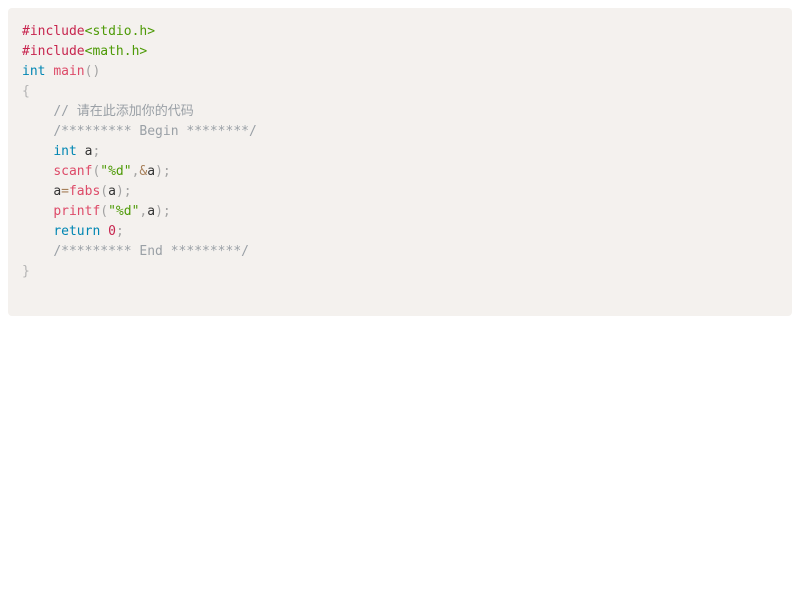 This screenshot has height=600, width=800. What do you see at coordinates (26, 91) in the screenshot?
I see `code-token: {` at bounding box center [26, 91].